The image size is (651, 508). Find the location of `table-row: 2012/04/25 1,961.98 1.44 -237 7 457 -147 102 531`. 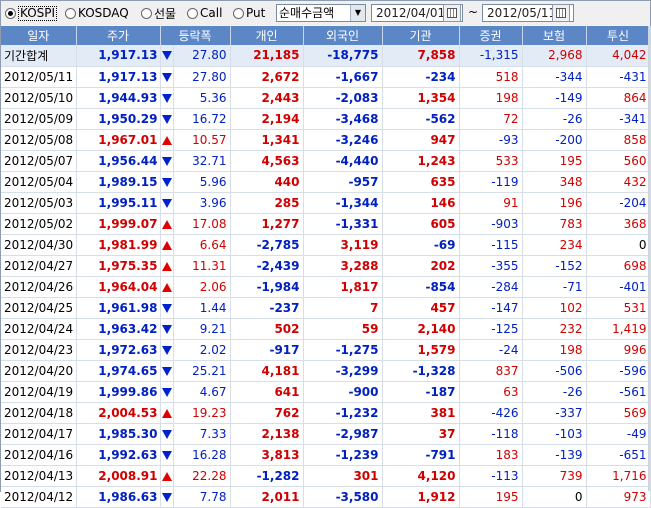

table-row: 2012/04/25 1,961.98 1.44 -237 7 457 -147 102 531 is located at coordinates (326, 308).